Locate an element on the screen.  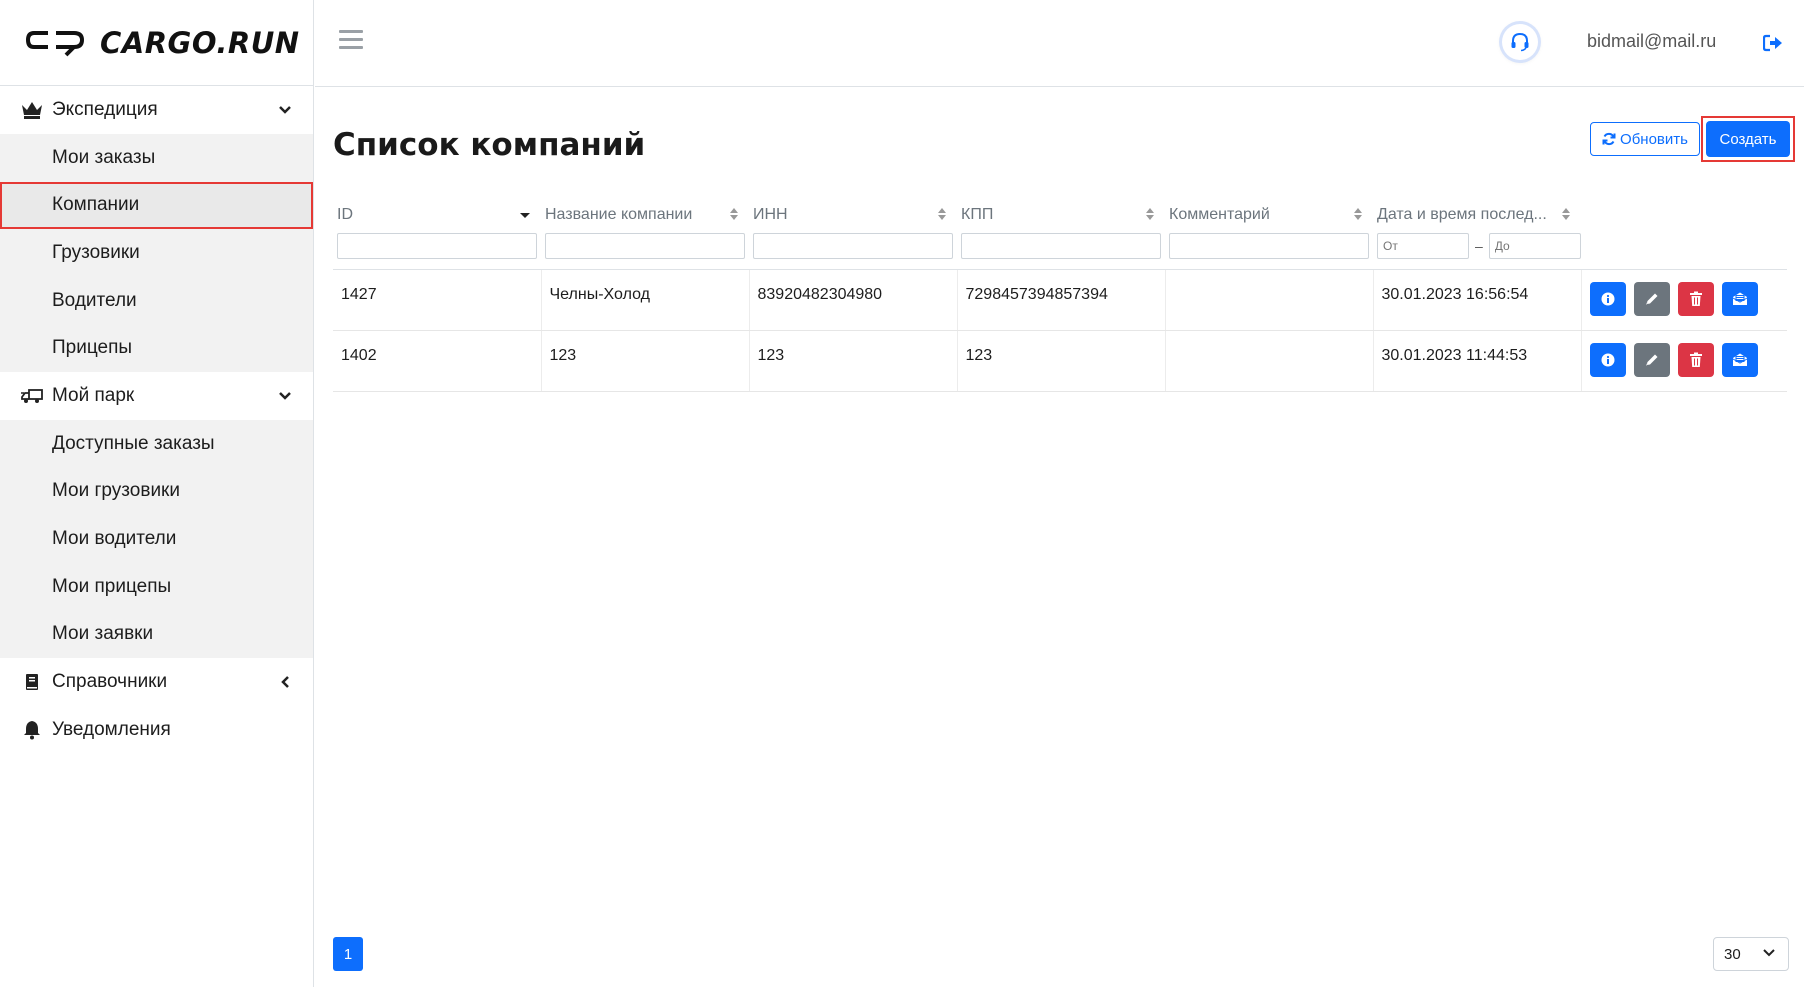
sidebar-item-my-trucks: Мои грузовики is located at coordinates (156, 492).